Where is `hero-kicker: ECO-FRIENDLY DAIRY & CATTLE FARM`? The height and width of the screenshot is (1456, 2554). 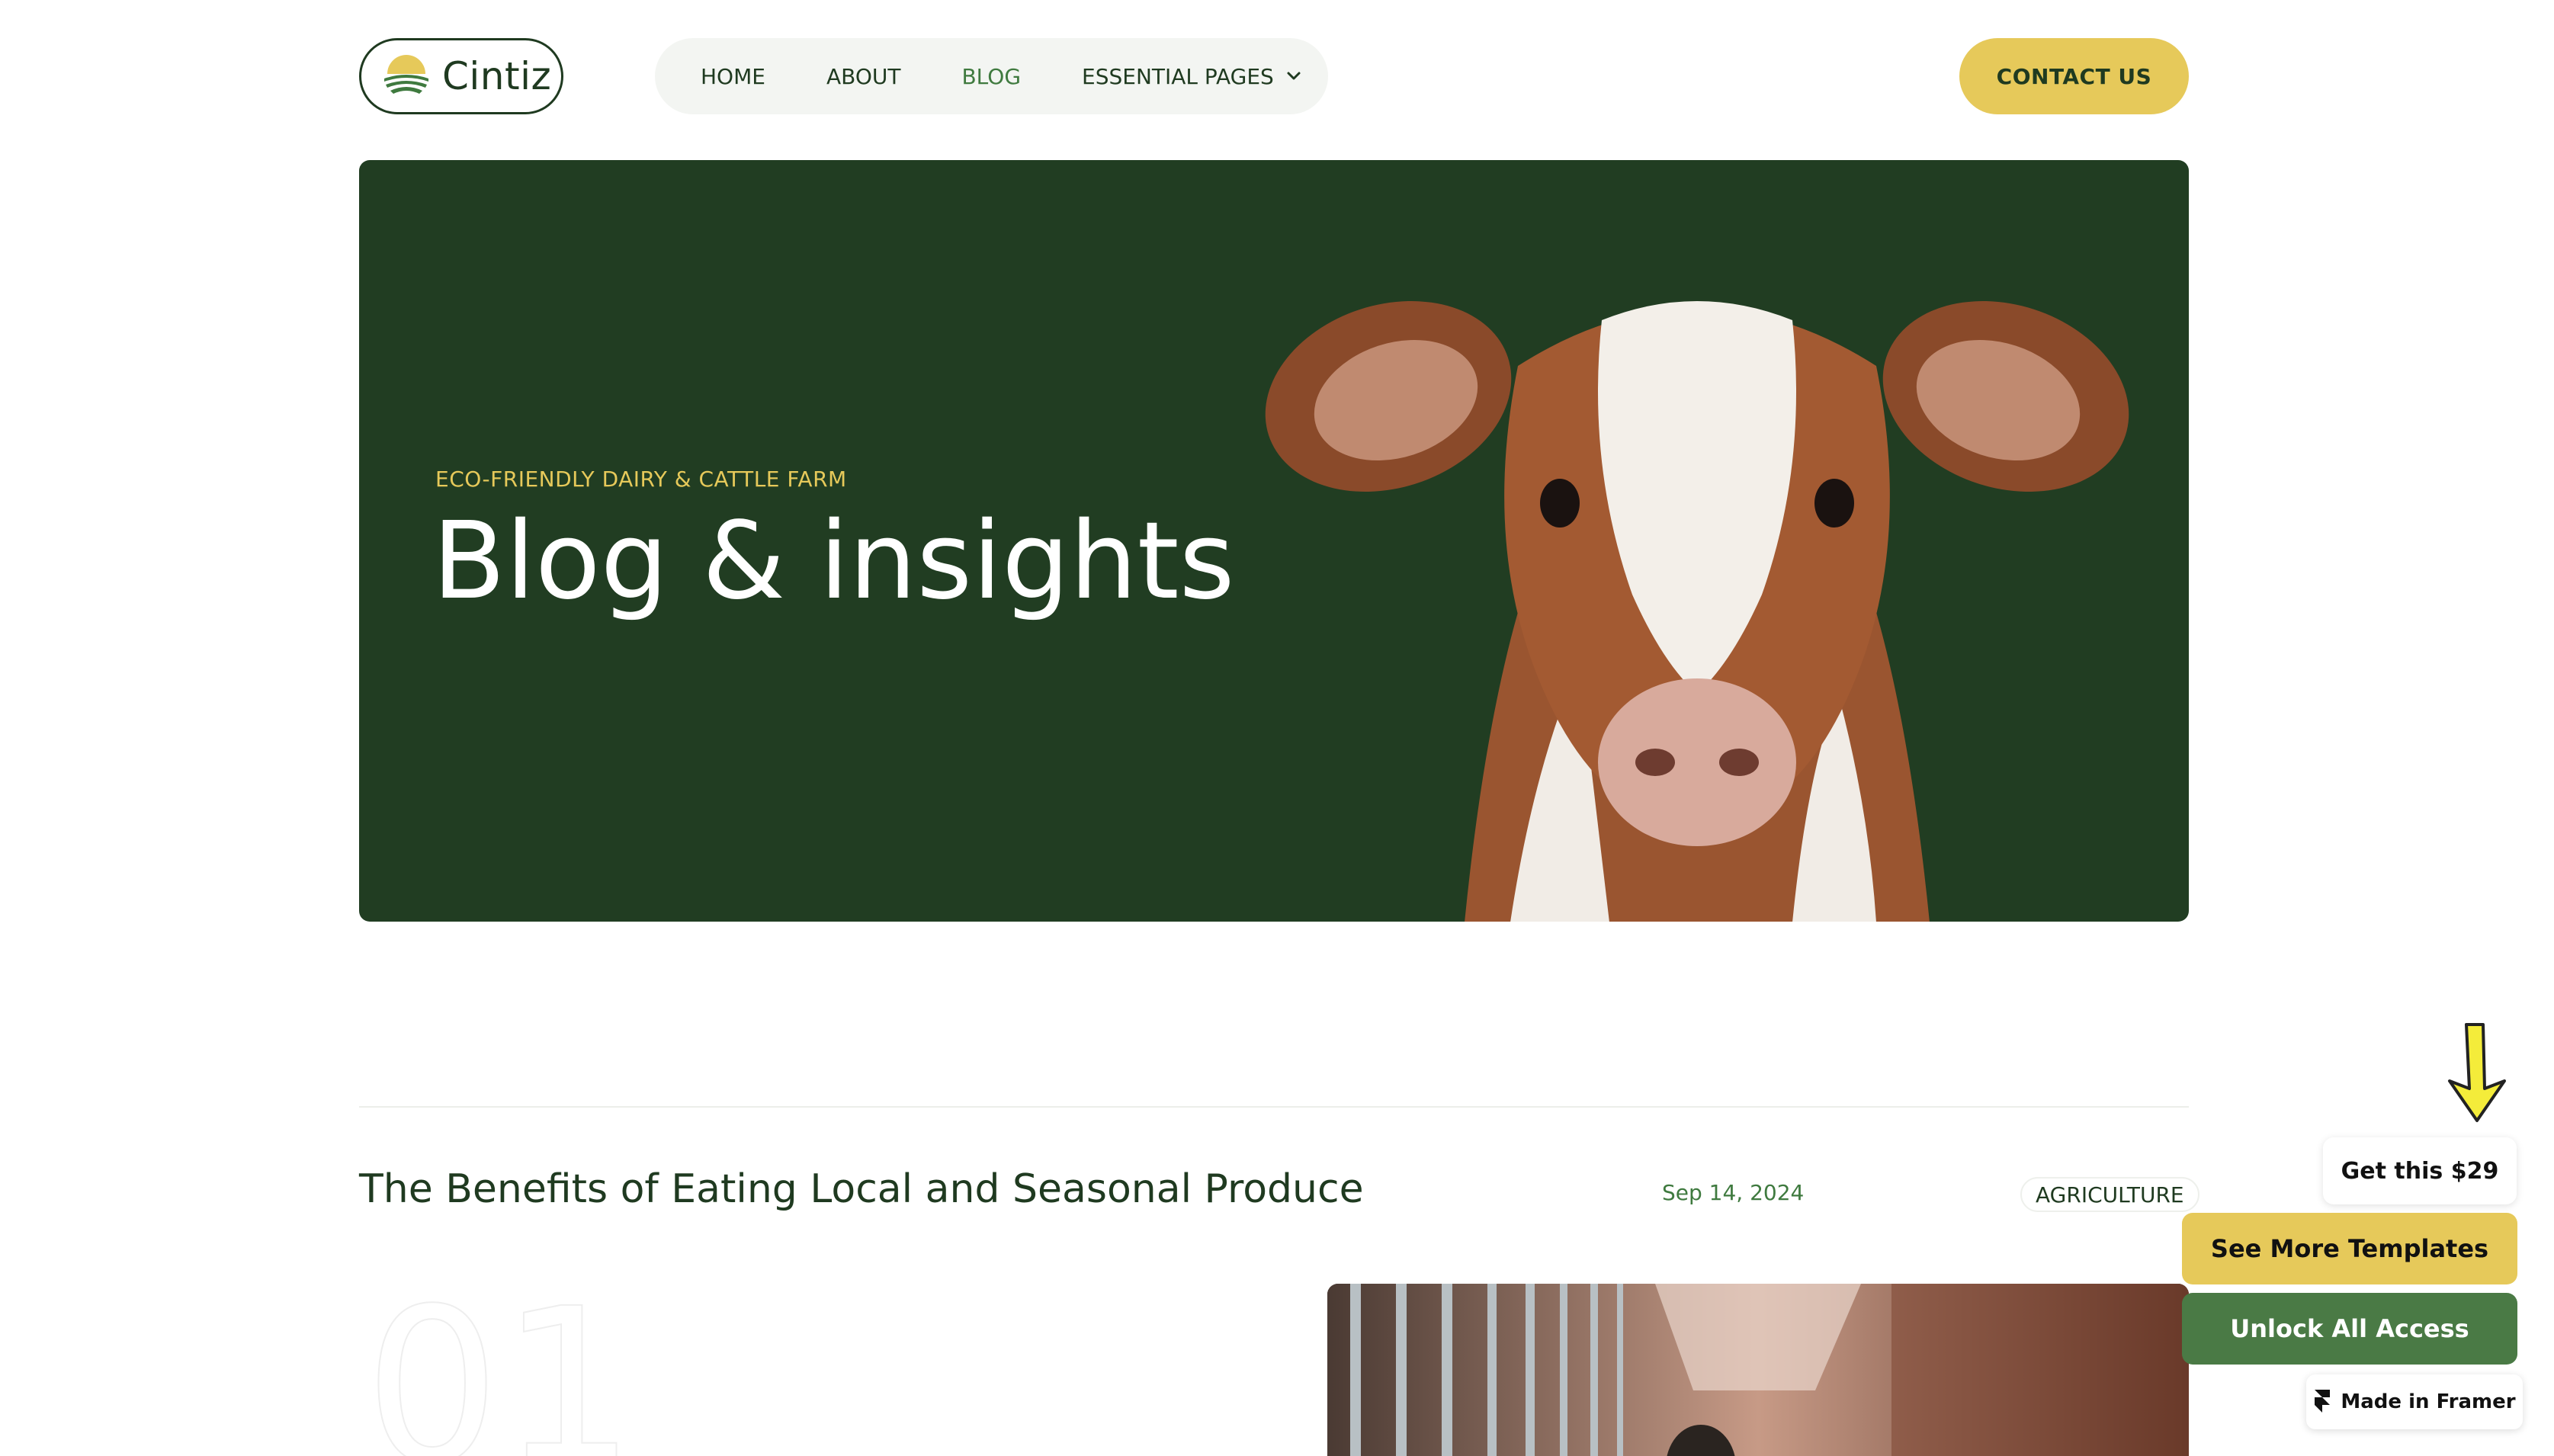 hero-kicker: ECO-FRIENDLY DAIRY & CATTLE FARM is located at coordinates (641, 479).